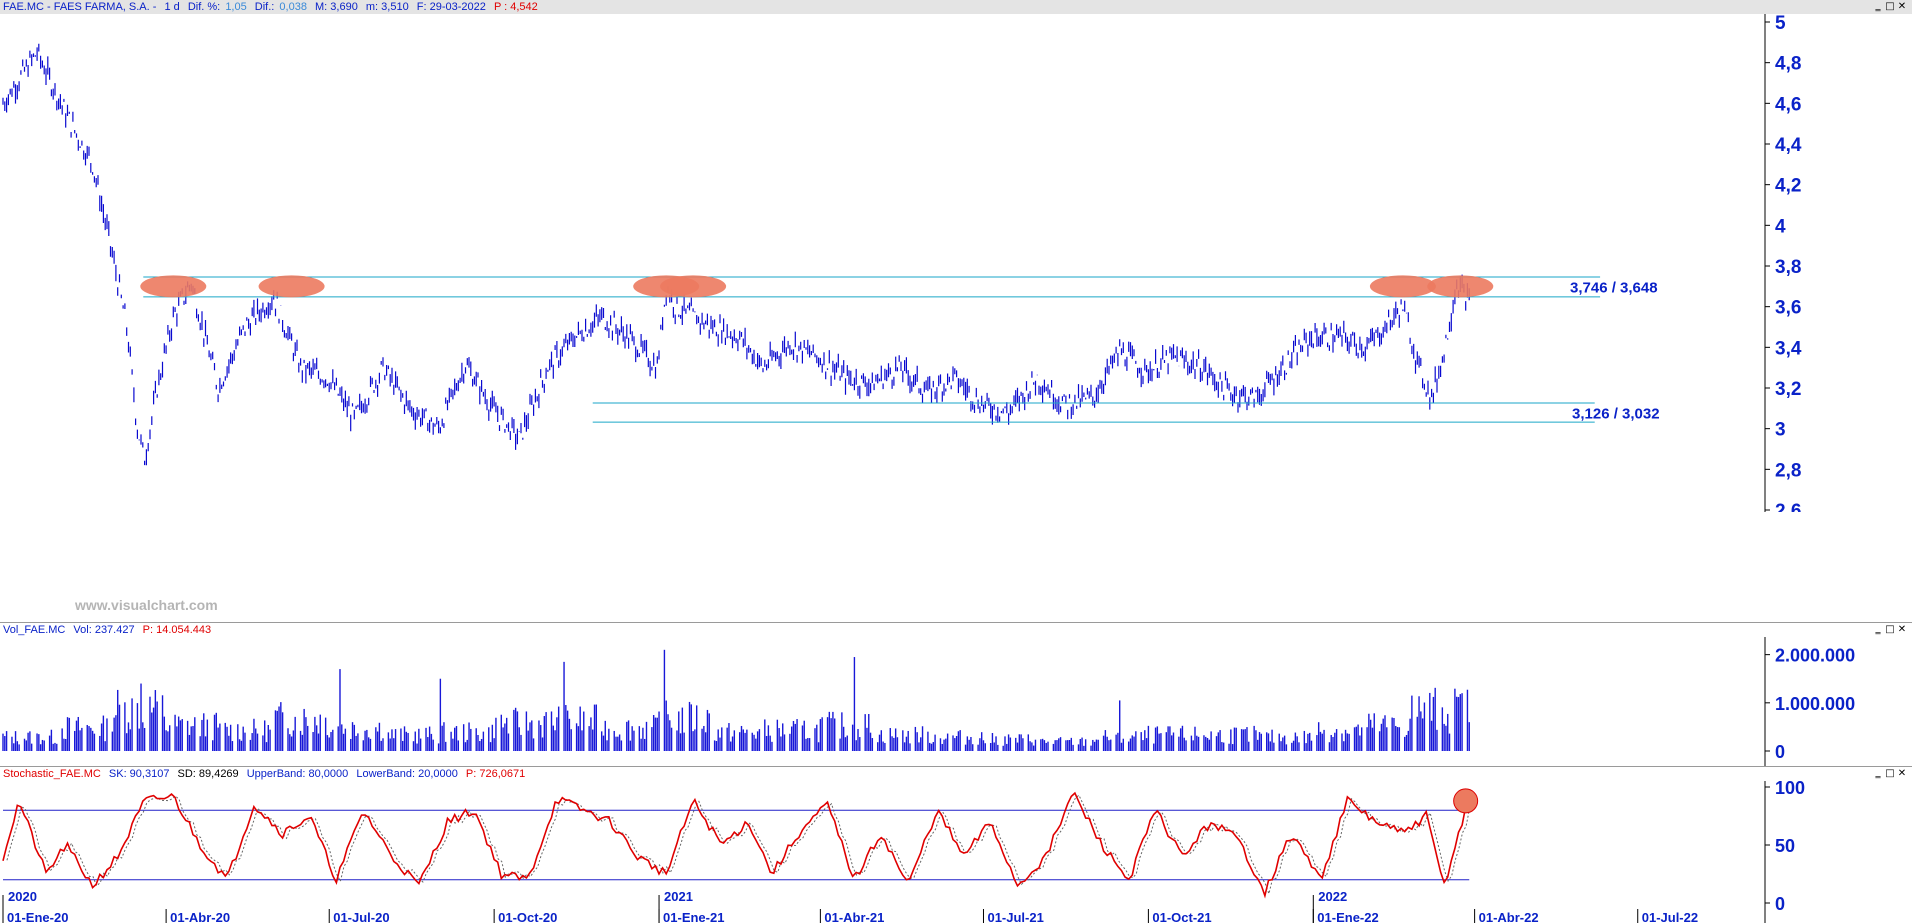 This screenshot has width=1912, height=923. I want to click on year-label: 2021, so click(678, 896).